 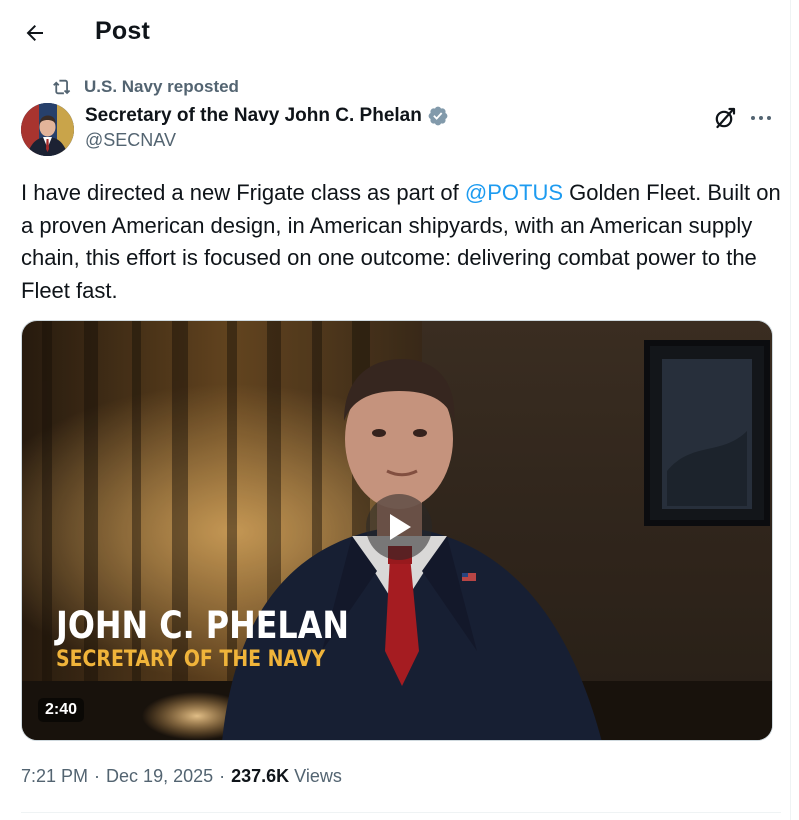 I want to click on video-duration: 2:40, so click(x=61, y=710).